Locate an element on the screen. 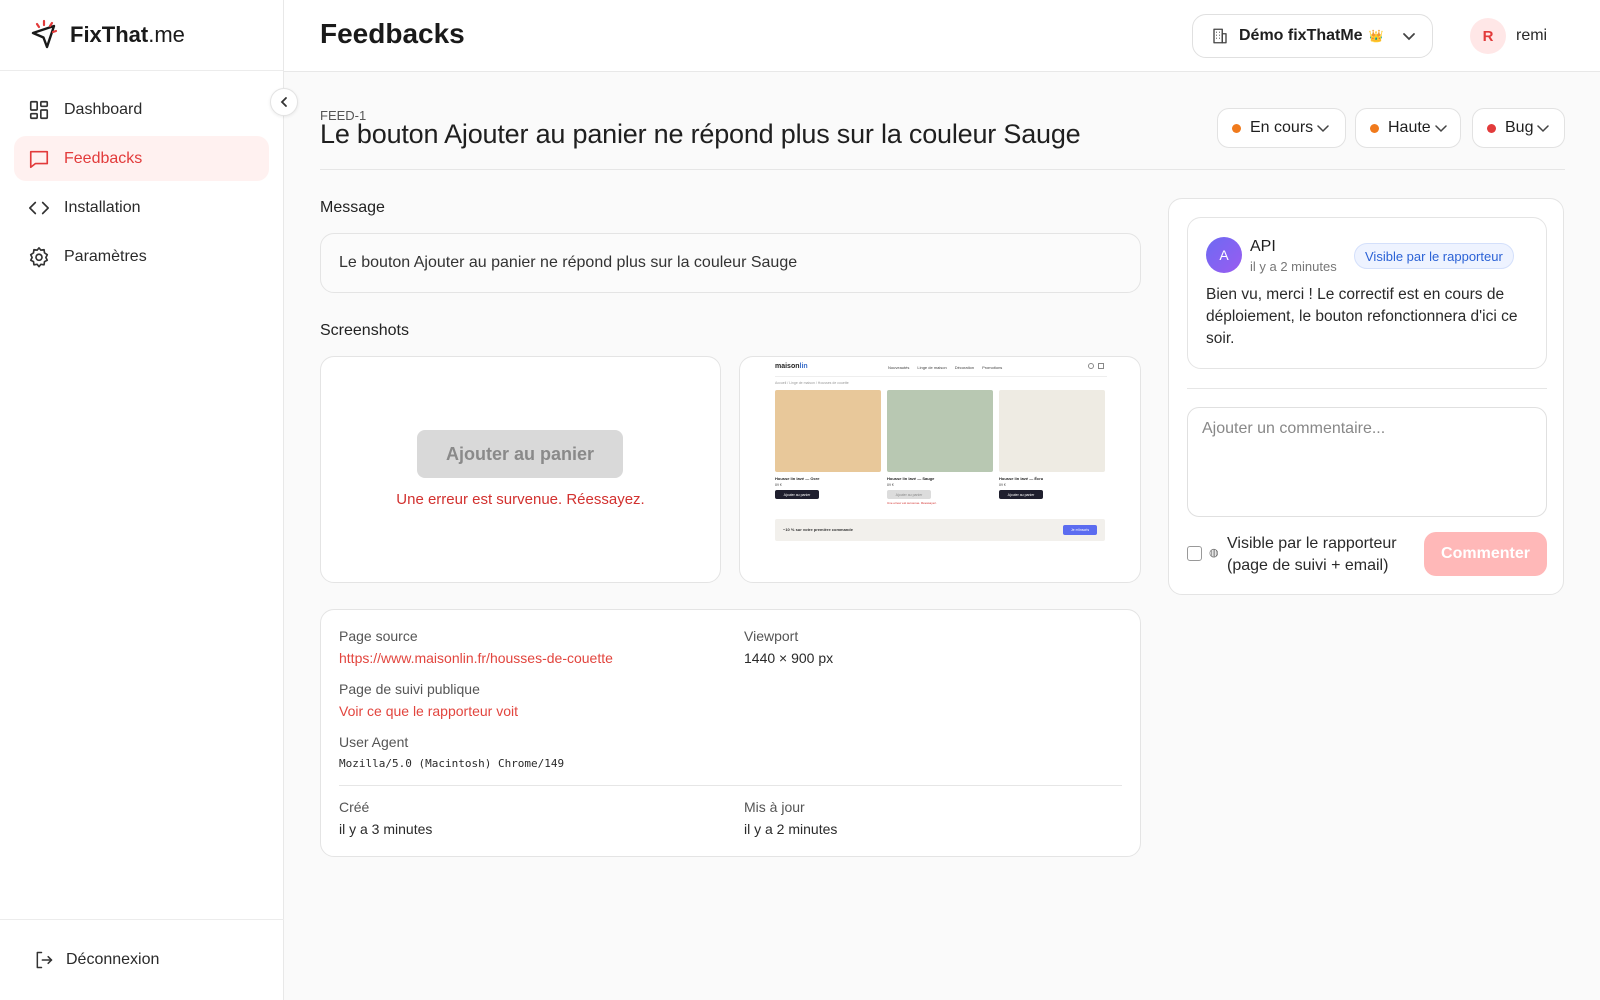 The width and height of the screenshot is (1600, 1000). screenshot-error-text: Une erreur est survenue. Réessayez. is located at coordinates (520, 499).